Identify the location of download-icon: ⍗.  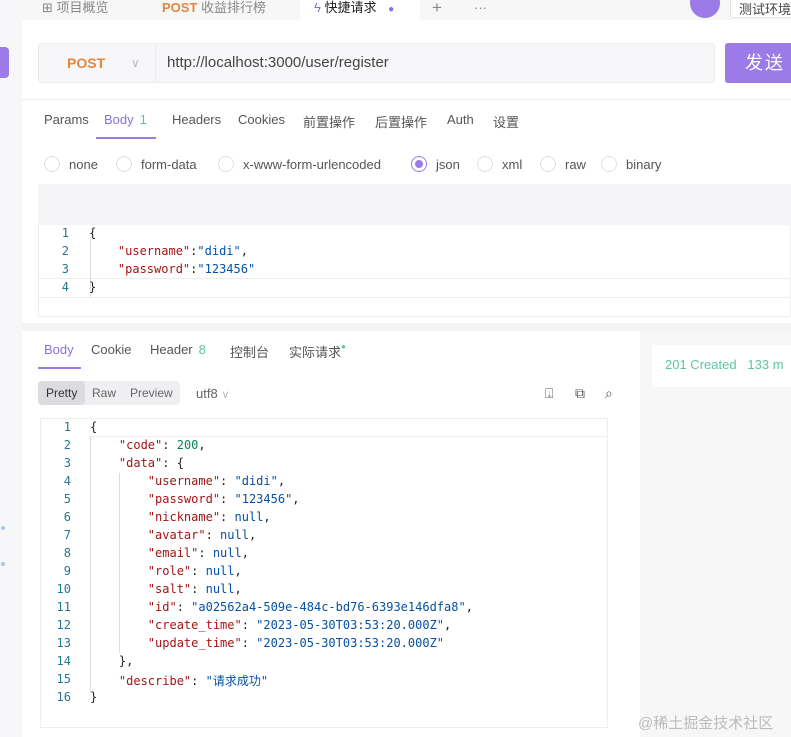
(549, 393).